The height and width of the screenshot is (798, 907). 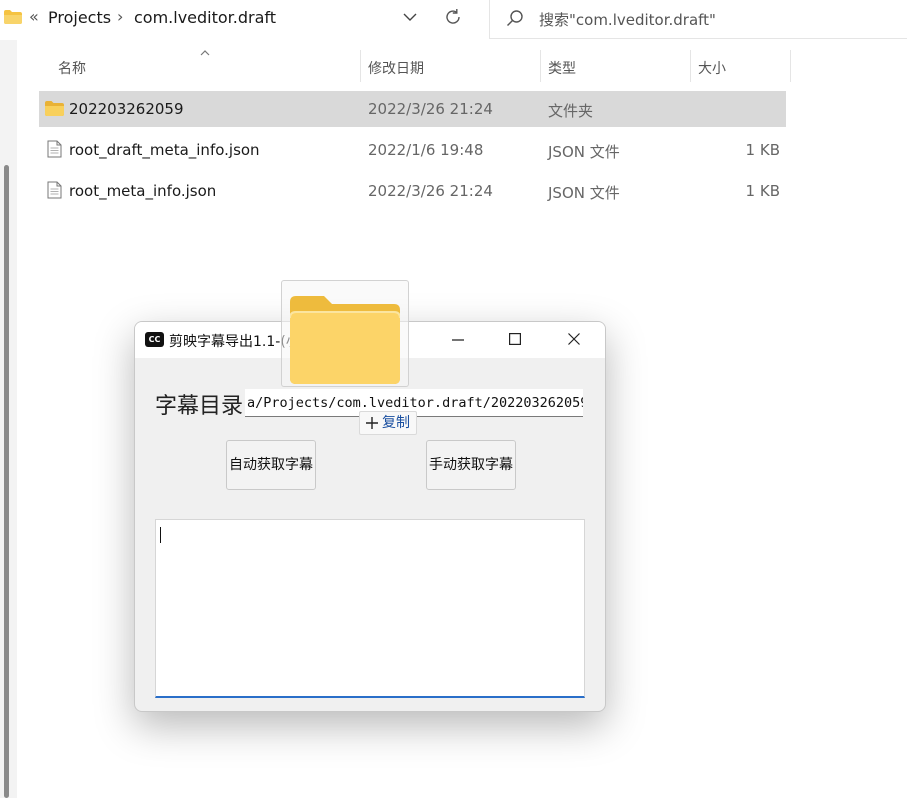 I want to click on drag-copy-label: 复制, so click(x=396, y=423).